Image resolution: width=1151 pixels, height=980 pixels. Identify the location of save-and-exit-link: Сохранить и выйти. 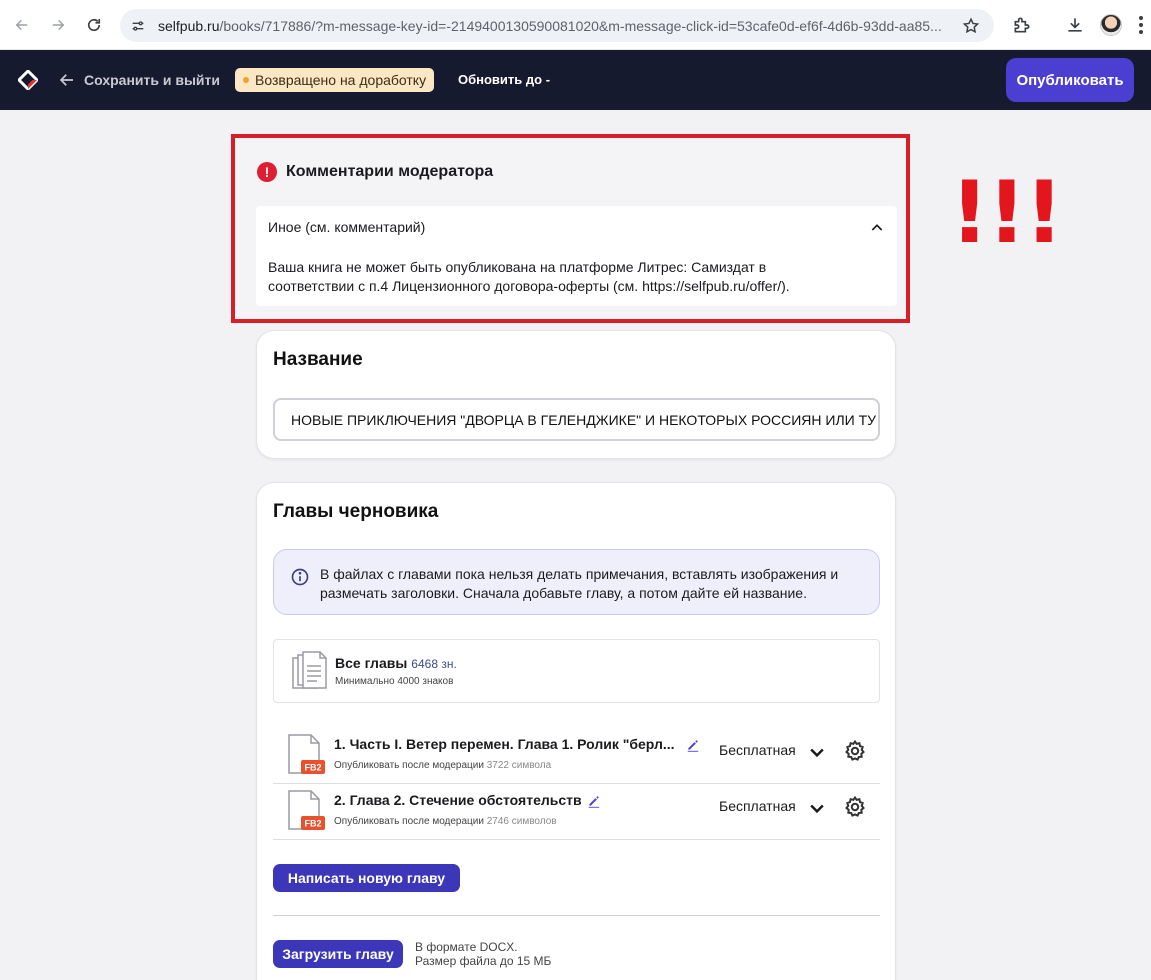
(139, 80).